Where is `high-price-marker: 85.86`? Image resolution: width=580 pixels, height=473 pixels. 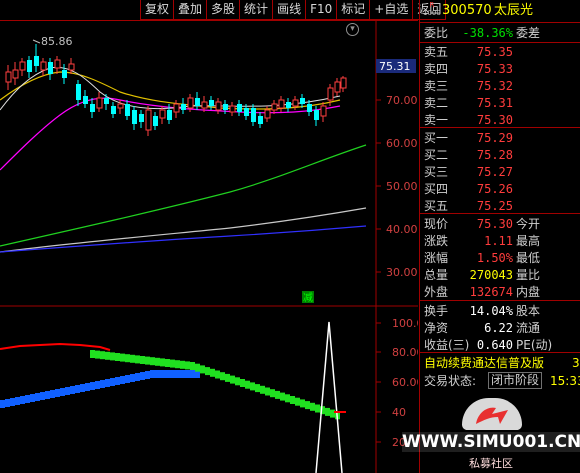 high-price-marker: 85.86 is located at coordinates (57, 41).